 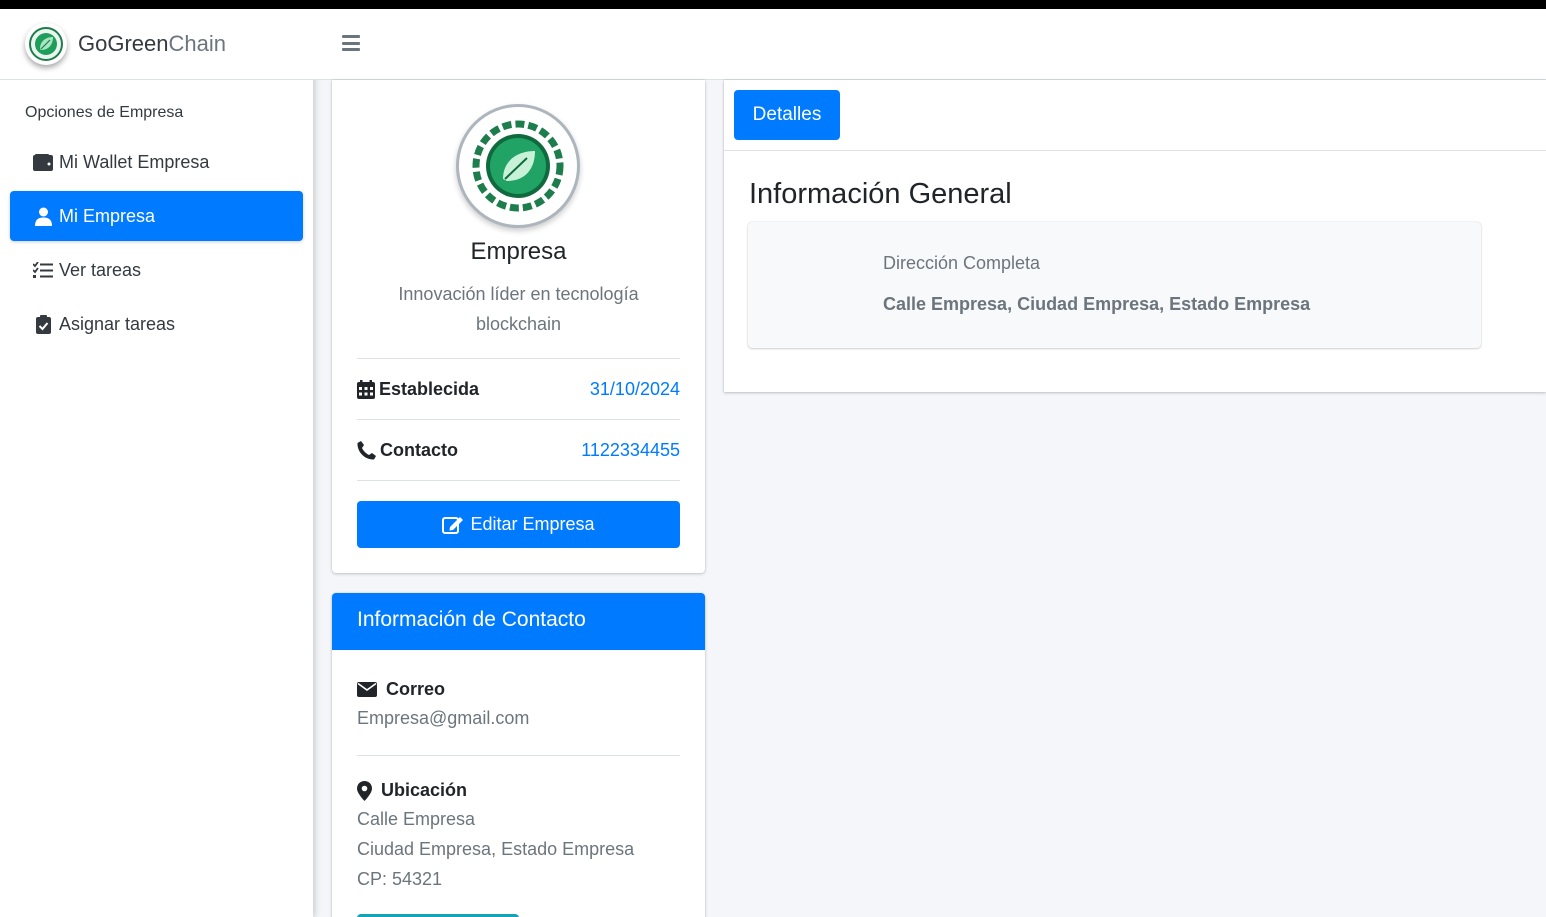 I want to click on location-line-2: Ciudad Empresa, Estado Empresa, so click(x=496, y=849).